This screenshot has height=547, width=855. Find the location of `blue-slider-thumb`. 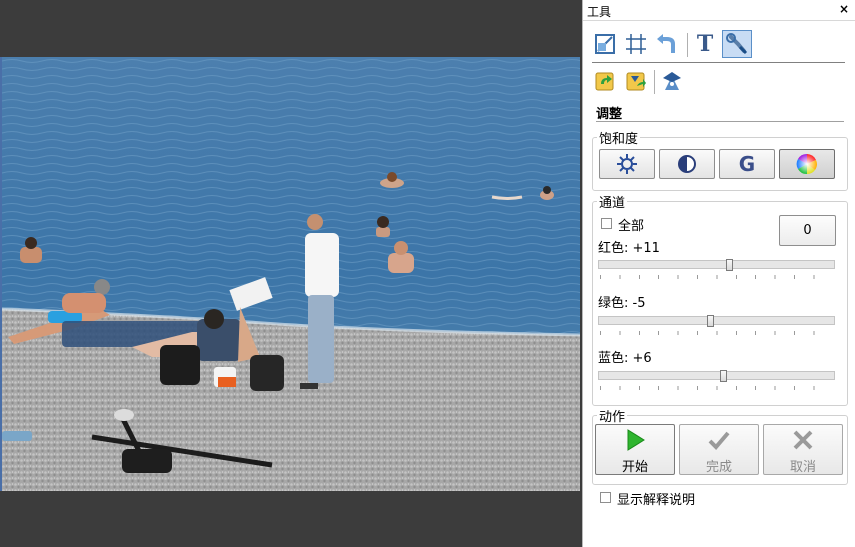

blue-slider-thumb is located at coordinates (723, 376).